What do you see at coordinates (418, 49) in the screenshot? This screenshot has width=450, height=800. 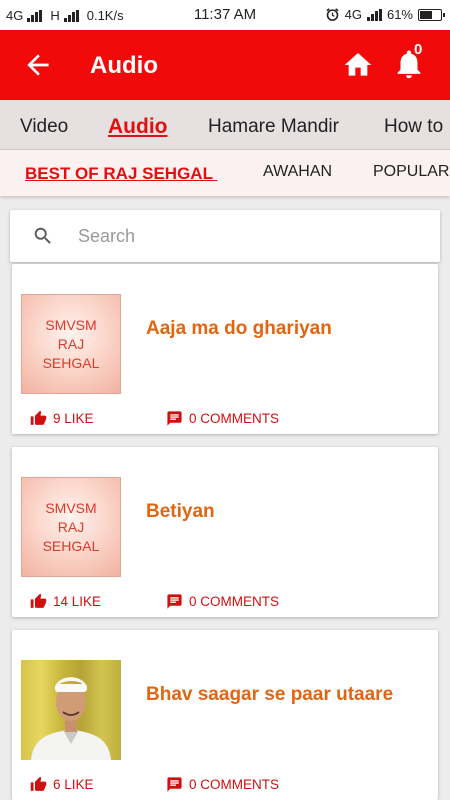 I see `notification-count: 0` at bounding box center [418, 49].